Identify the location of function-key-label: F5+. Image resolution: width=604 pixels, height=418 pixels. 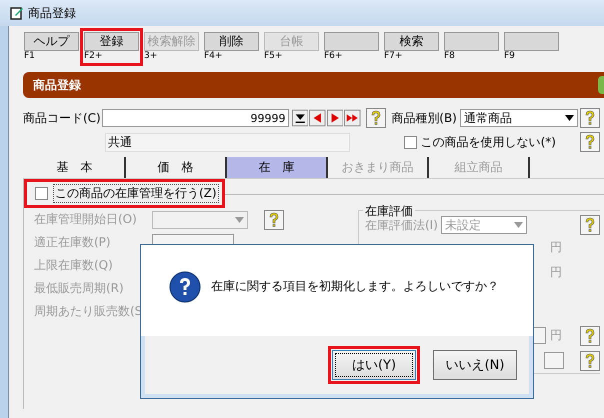
(274, 56).